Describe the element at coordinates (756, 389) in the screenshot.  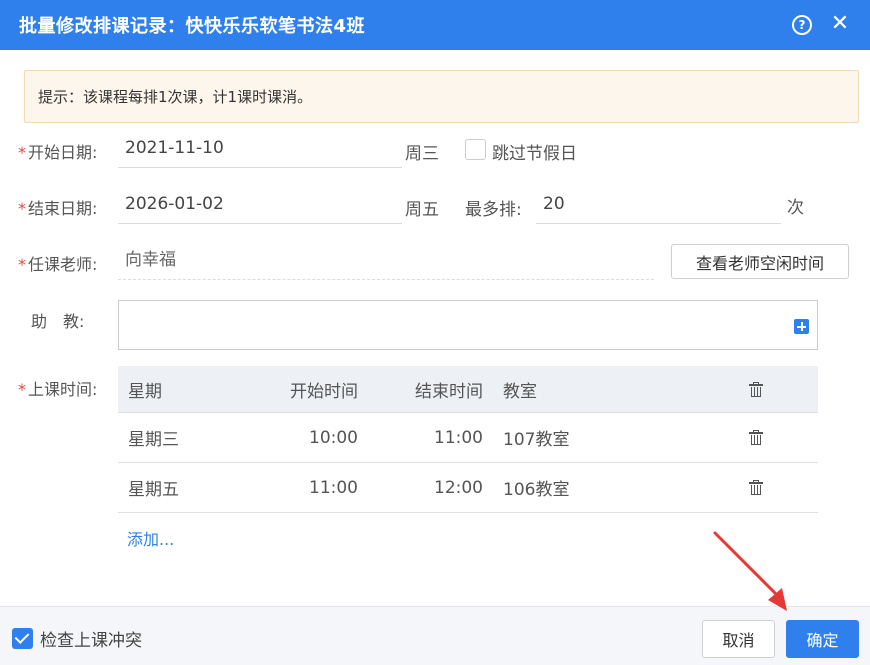
I see `delete-all-icon` at that location.